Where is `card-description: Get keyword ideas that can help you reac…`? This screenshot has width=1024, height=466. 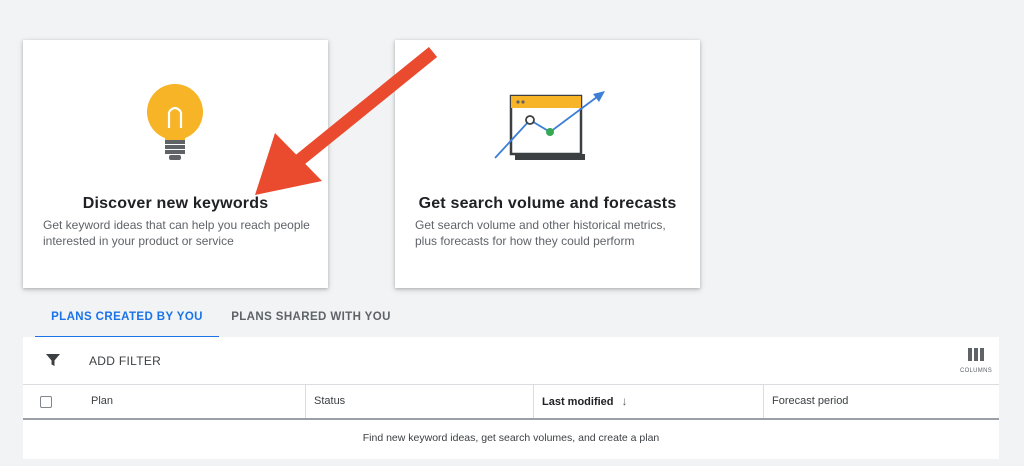
card-description: Get keyword ideas that can help you reac… is located at coordinates (176, 233).